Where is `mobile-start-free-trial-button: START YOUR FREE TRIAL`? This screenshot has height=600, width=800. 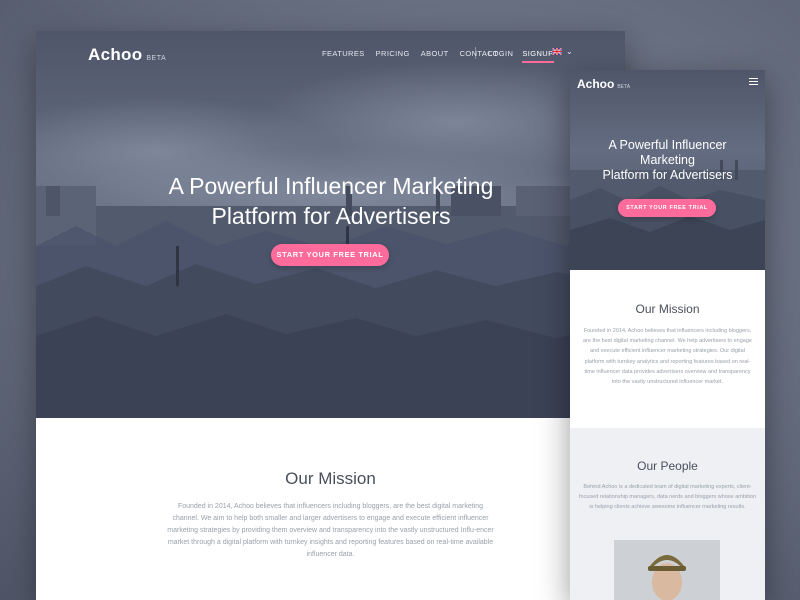 mobile-start-free-trial-button: START YOUR FREE TRIAL is located at coordinates (667, 208).